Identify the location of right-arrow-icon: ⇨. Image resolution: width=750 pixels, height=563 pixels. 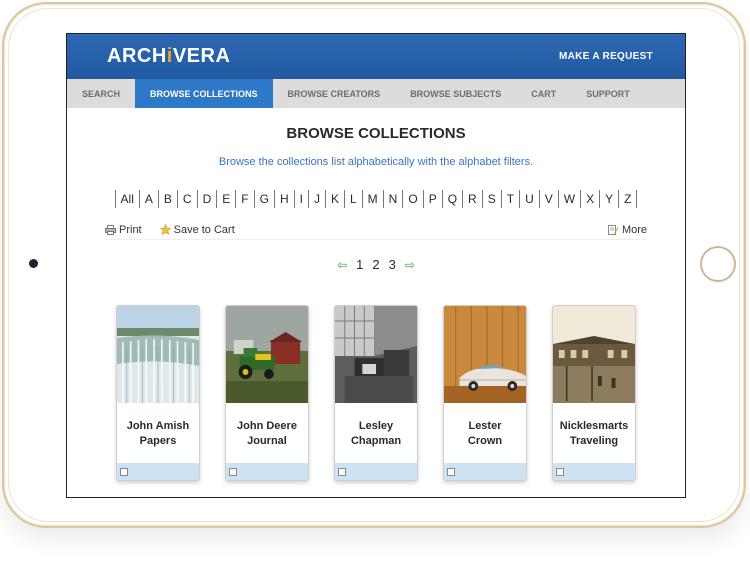
(410, 265).